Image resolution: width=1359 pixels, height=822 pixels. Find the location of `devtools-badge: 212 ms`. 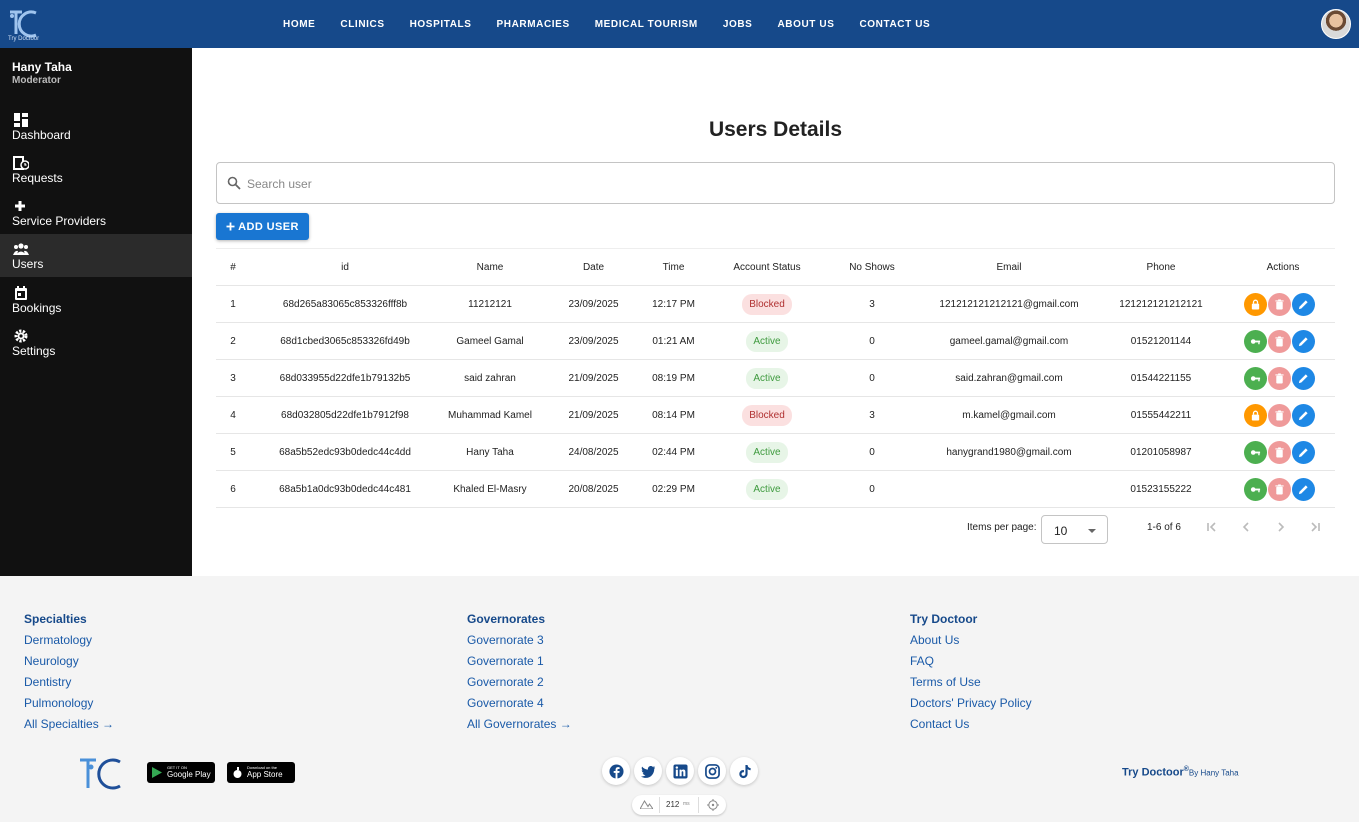

devtools-badge: 212 ms is located at coordinates (679, 805).